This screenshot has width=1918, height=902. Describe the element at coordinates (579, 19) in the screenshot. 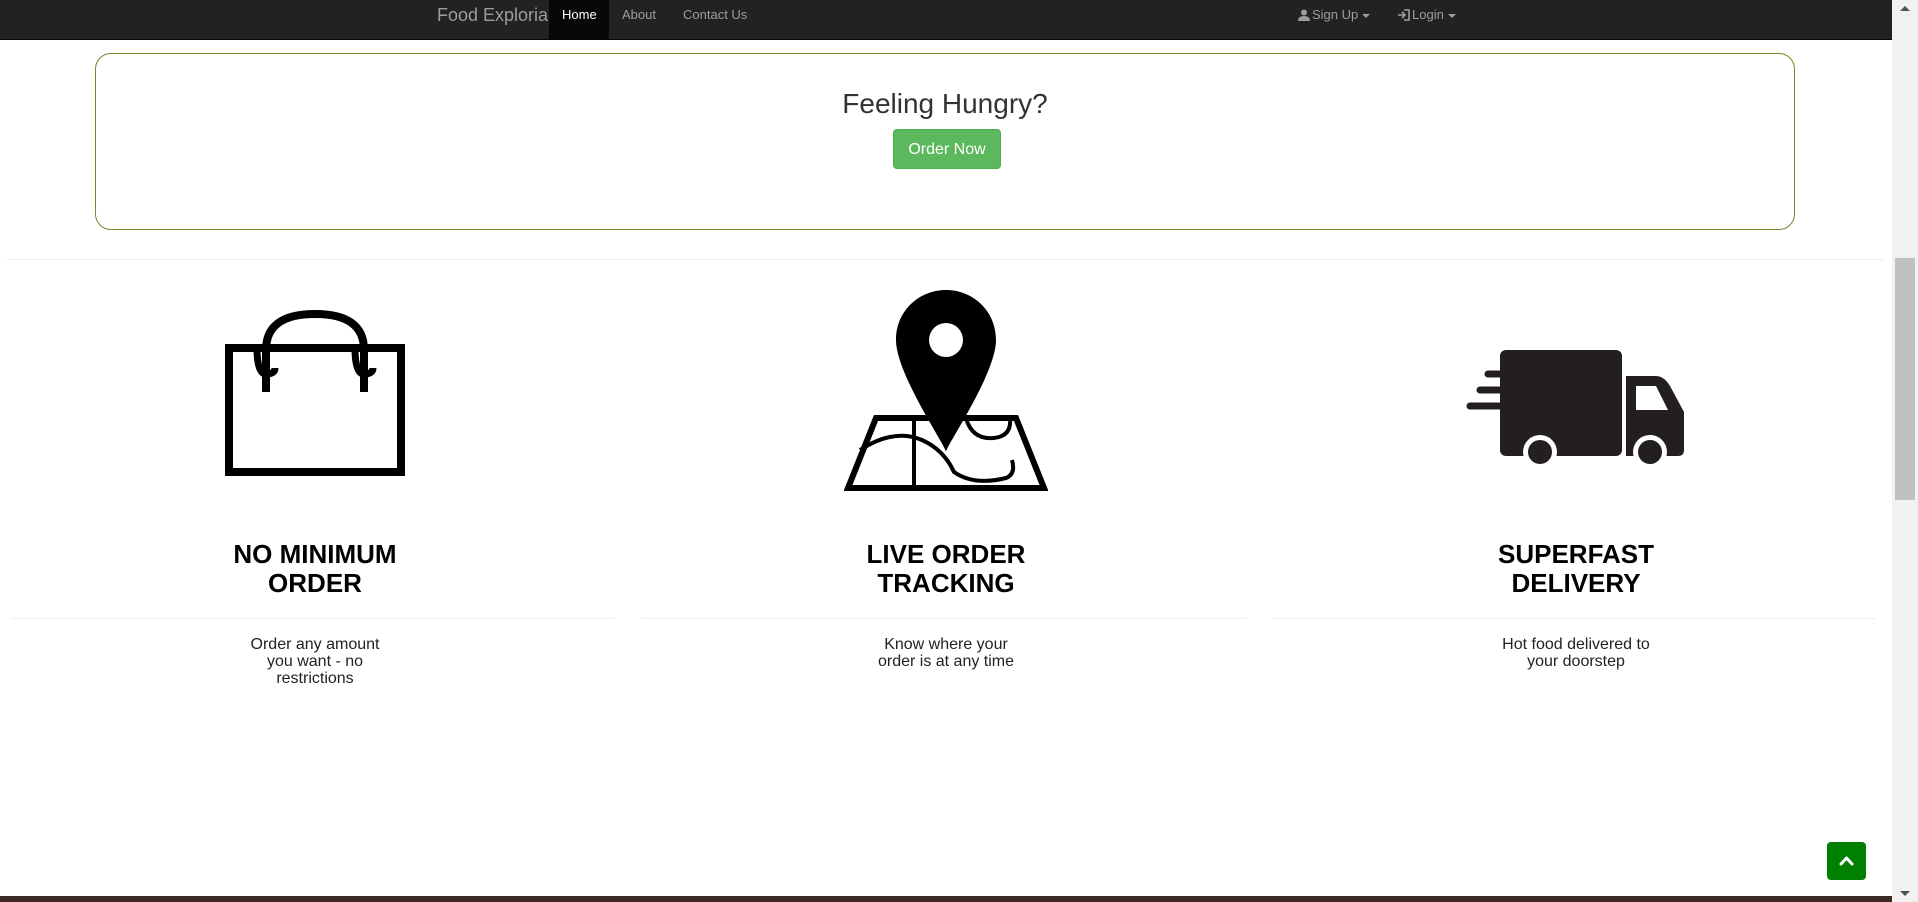

I see `nav-home: Home` at that location.